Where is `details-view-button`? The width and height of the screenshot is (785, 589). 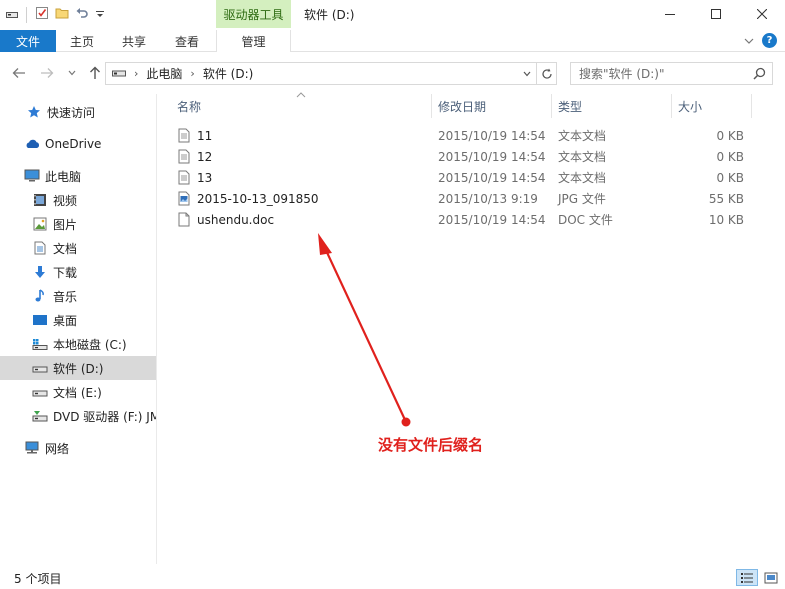 details-view-button is located at coordinates (747, 577).